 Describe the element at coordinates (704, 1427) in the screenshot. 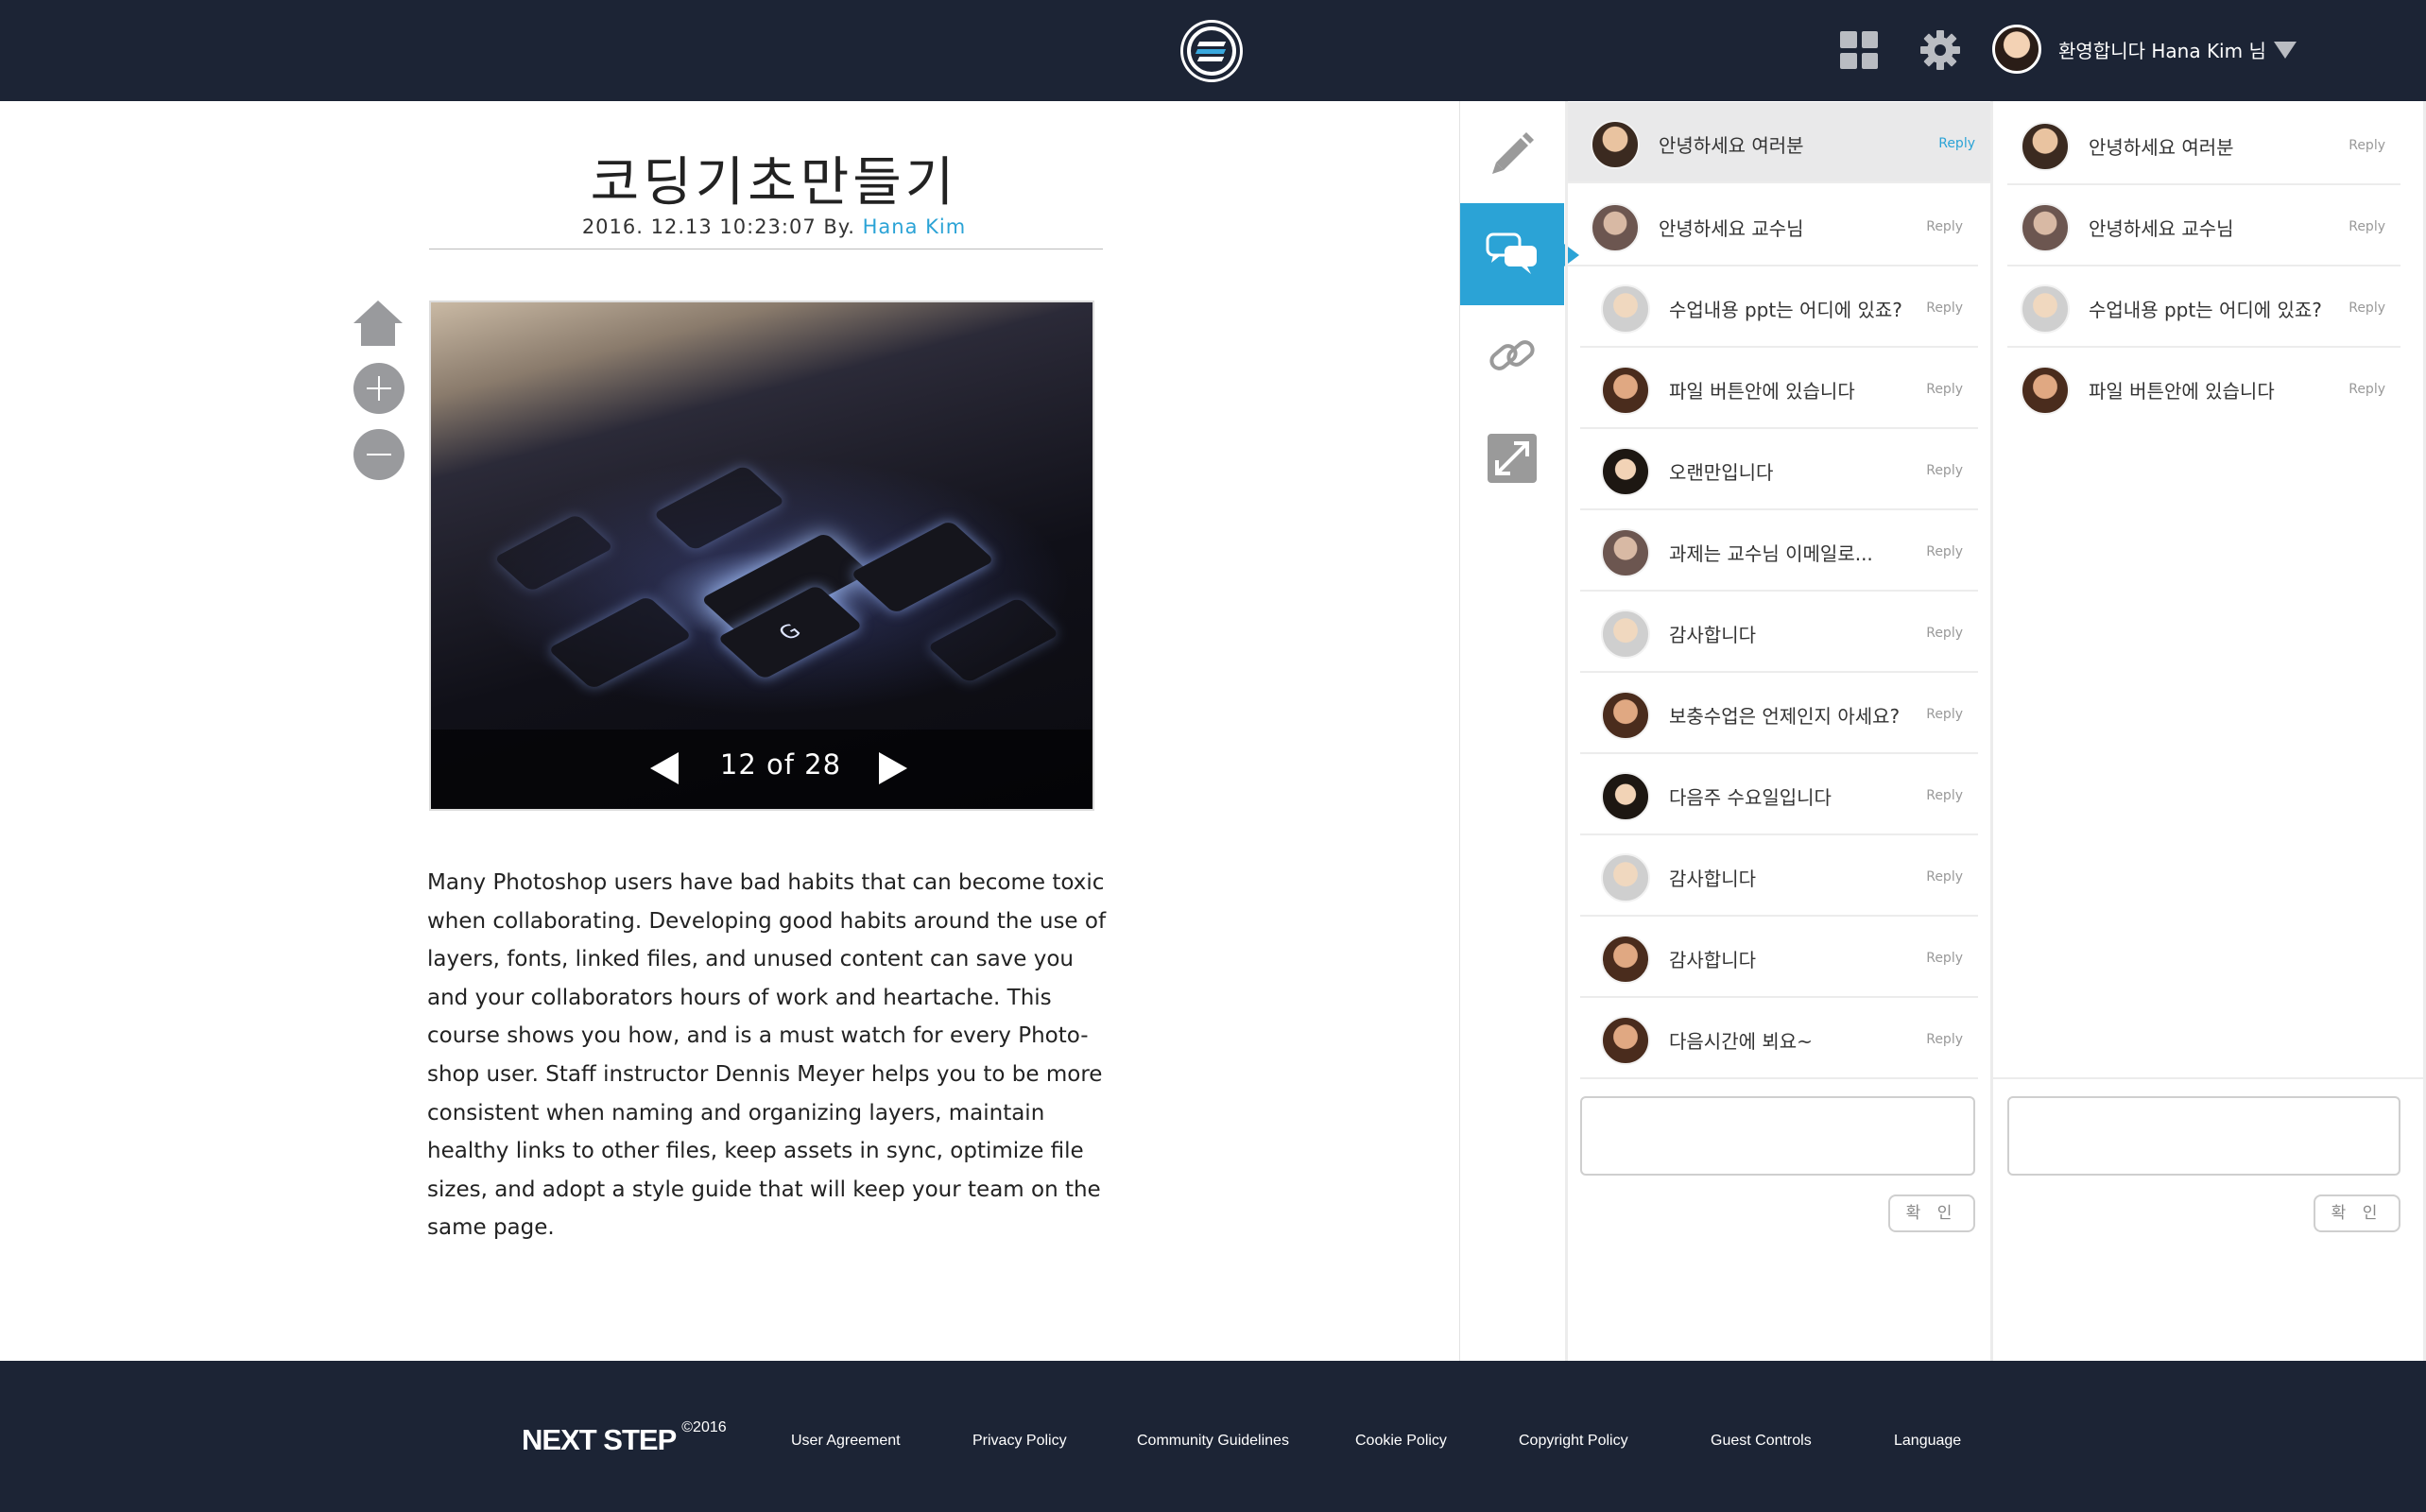

I see `copyright-year: ©2016` at that location.